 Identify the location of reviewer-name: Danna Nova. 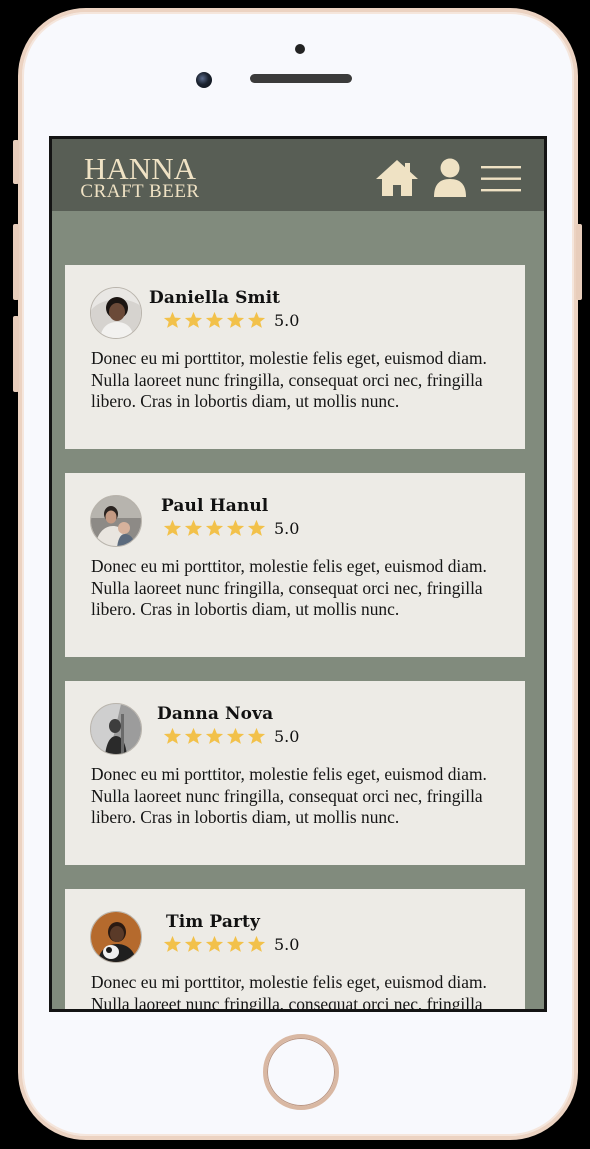
(215, 714).